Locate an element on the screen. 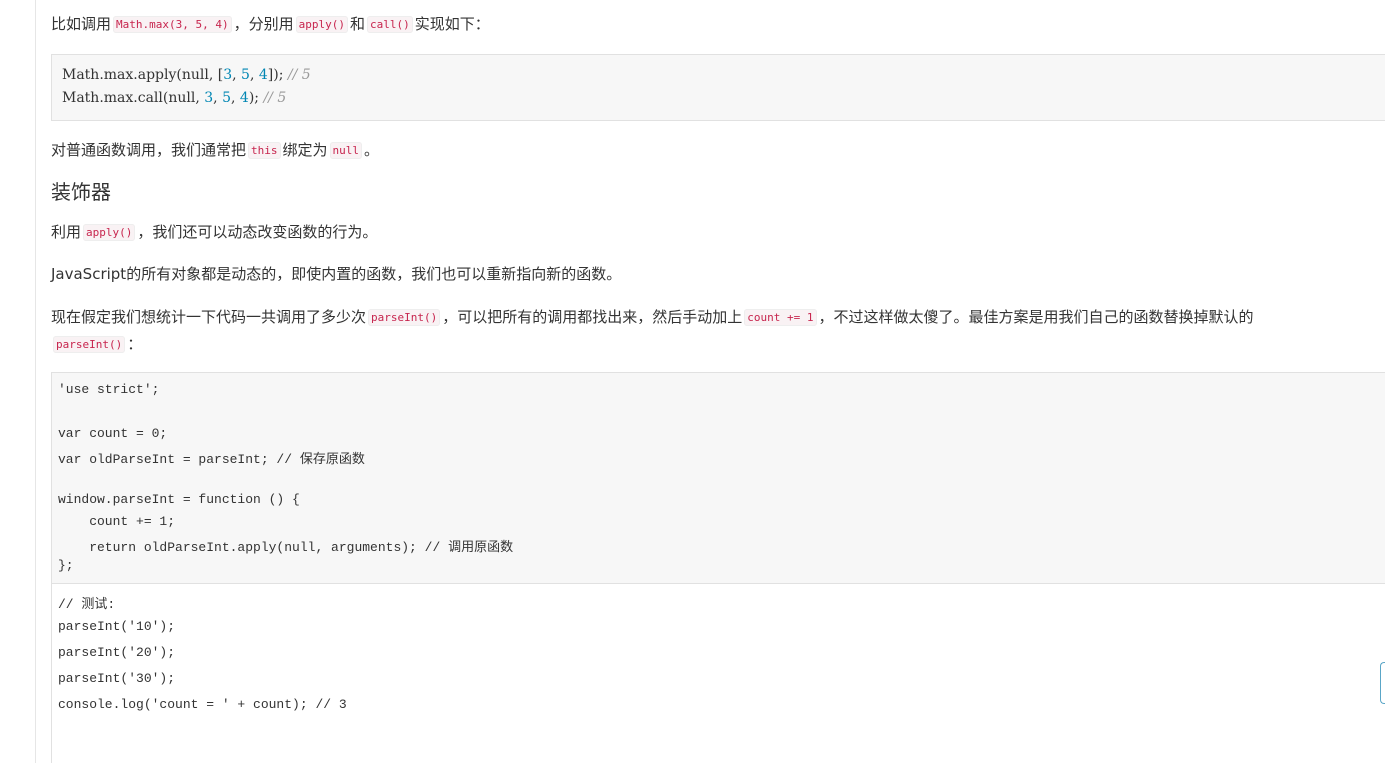 This screenshot has width=1385, height=763. code-line: console.log('count = ' + count); // 3 is located at coordinates (202, 704).